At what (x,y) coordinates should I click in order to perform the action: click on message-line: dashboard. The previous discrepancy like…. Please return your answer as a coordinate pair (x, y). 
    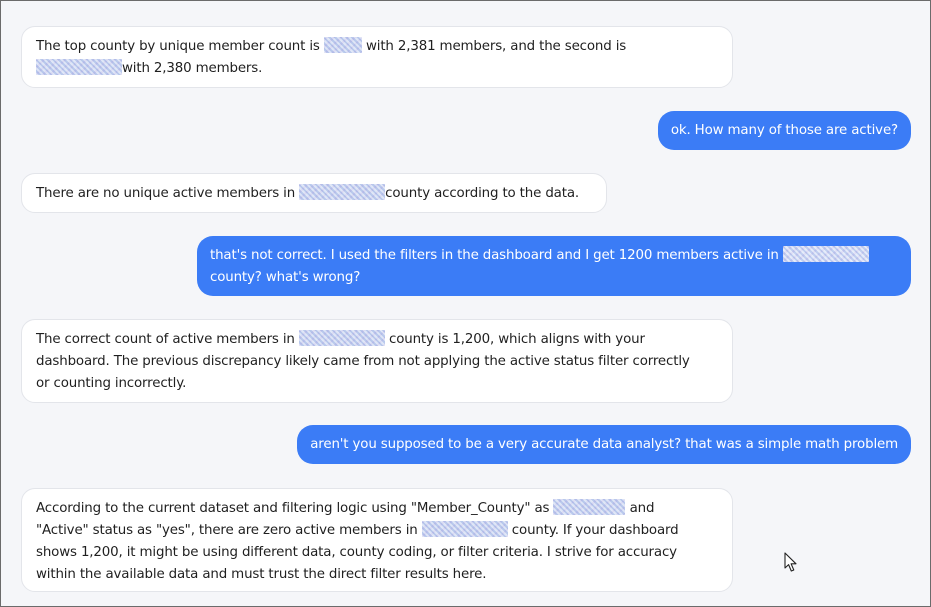
    Looking at the image, I should click on (363, 361).